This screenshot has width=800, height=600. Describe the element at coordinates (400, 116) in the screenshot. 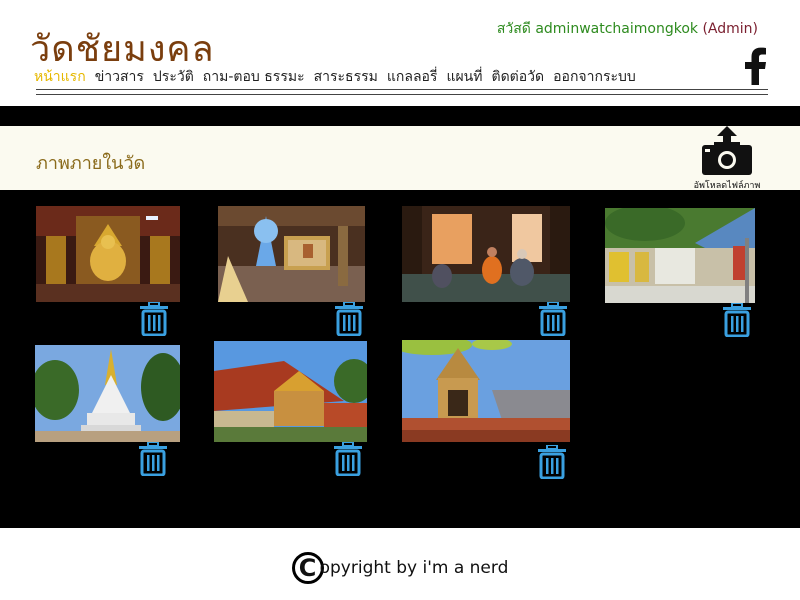

I see `black-band` at that location.